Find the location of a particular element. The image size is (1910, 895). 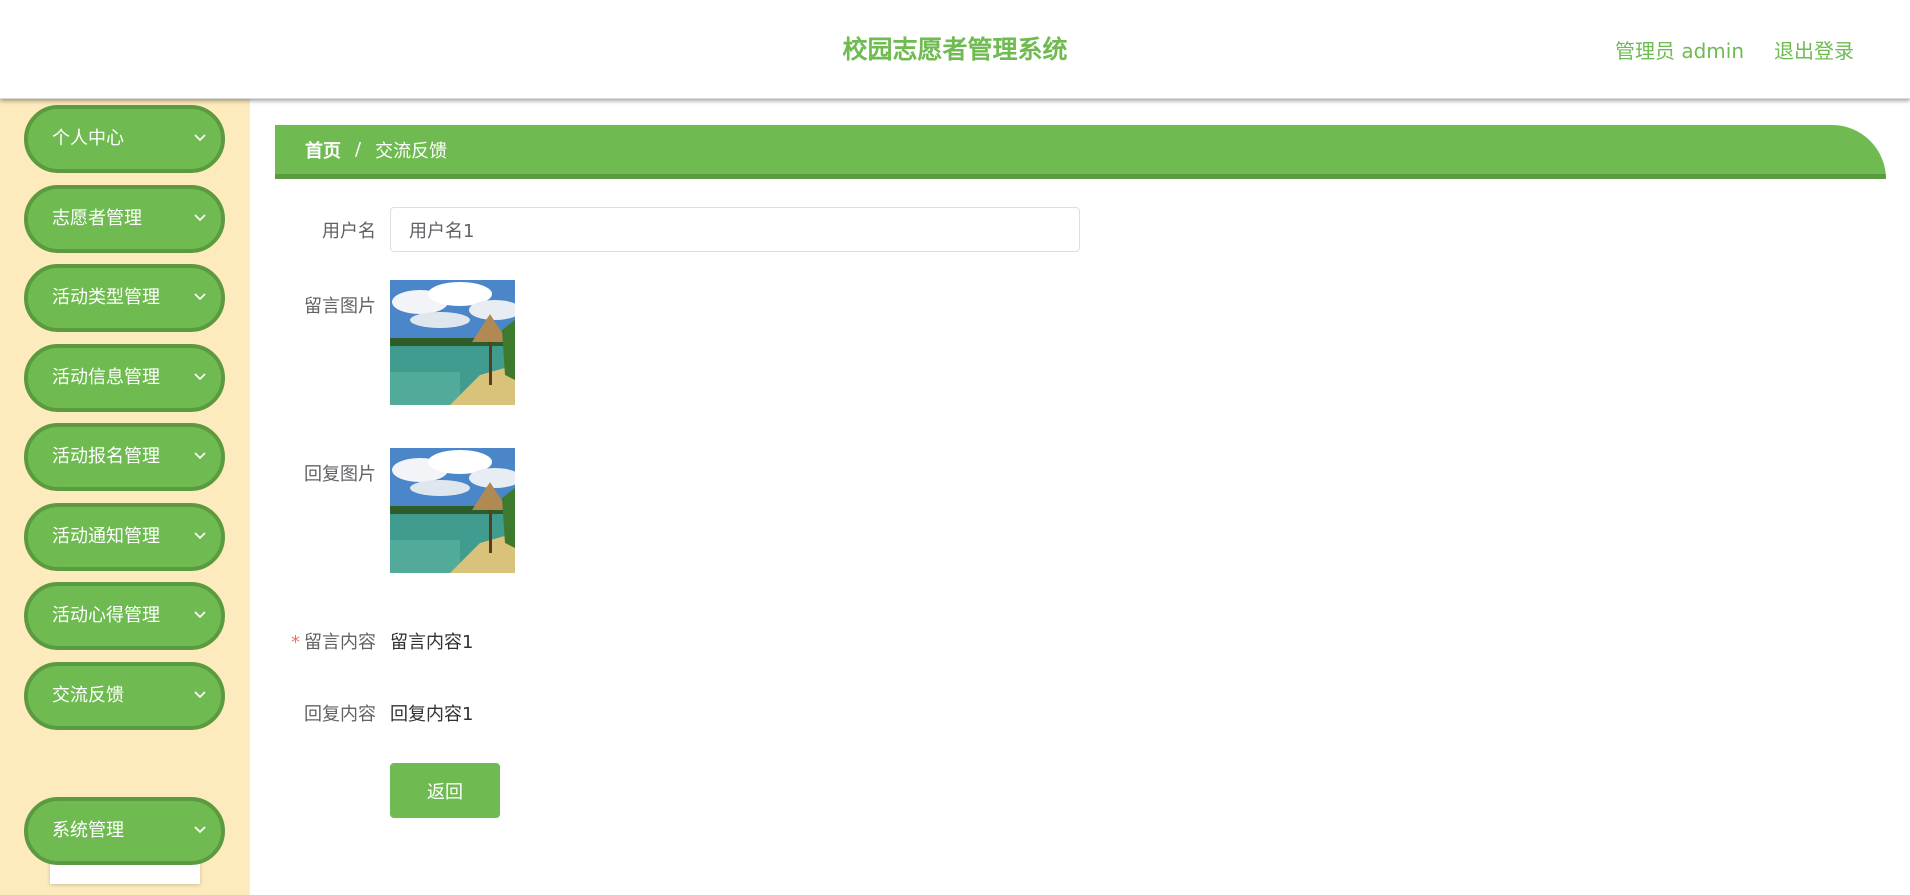

message-image is located at coordinates (452, 342).